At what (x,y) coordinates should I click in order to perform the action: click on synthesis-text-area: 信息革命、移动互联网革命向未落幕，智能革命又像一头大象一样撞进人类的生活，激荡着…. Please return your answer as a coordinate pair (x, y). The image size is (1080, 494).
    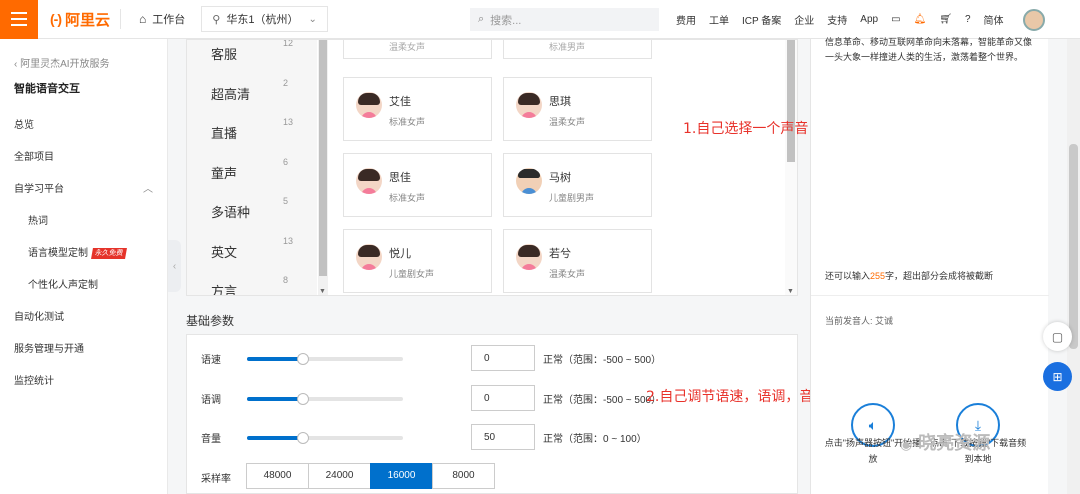
    Looking at the image, I should click on (930, 50).